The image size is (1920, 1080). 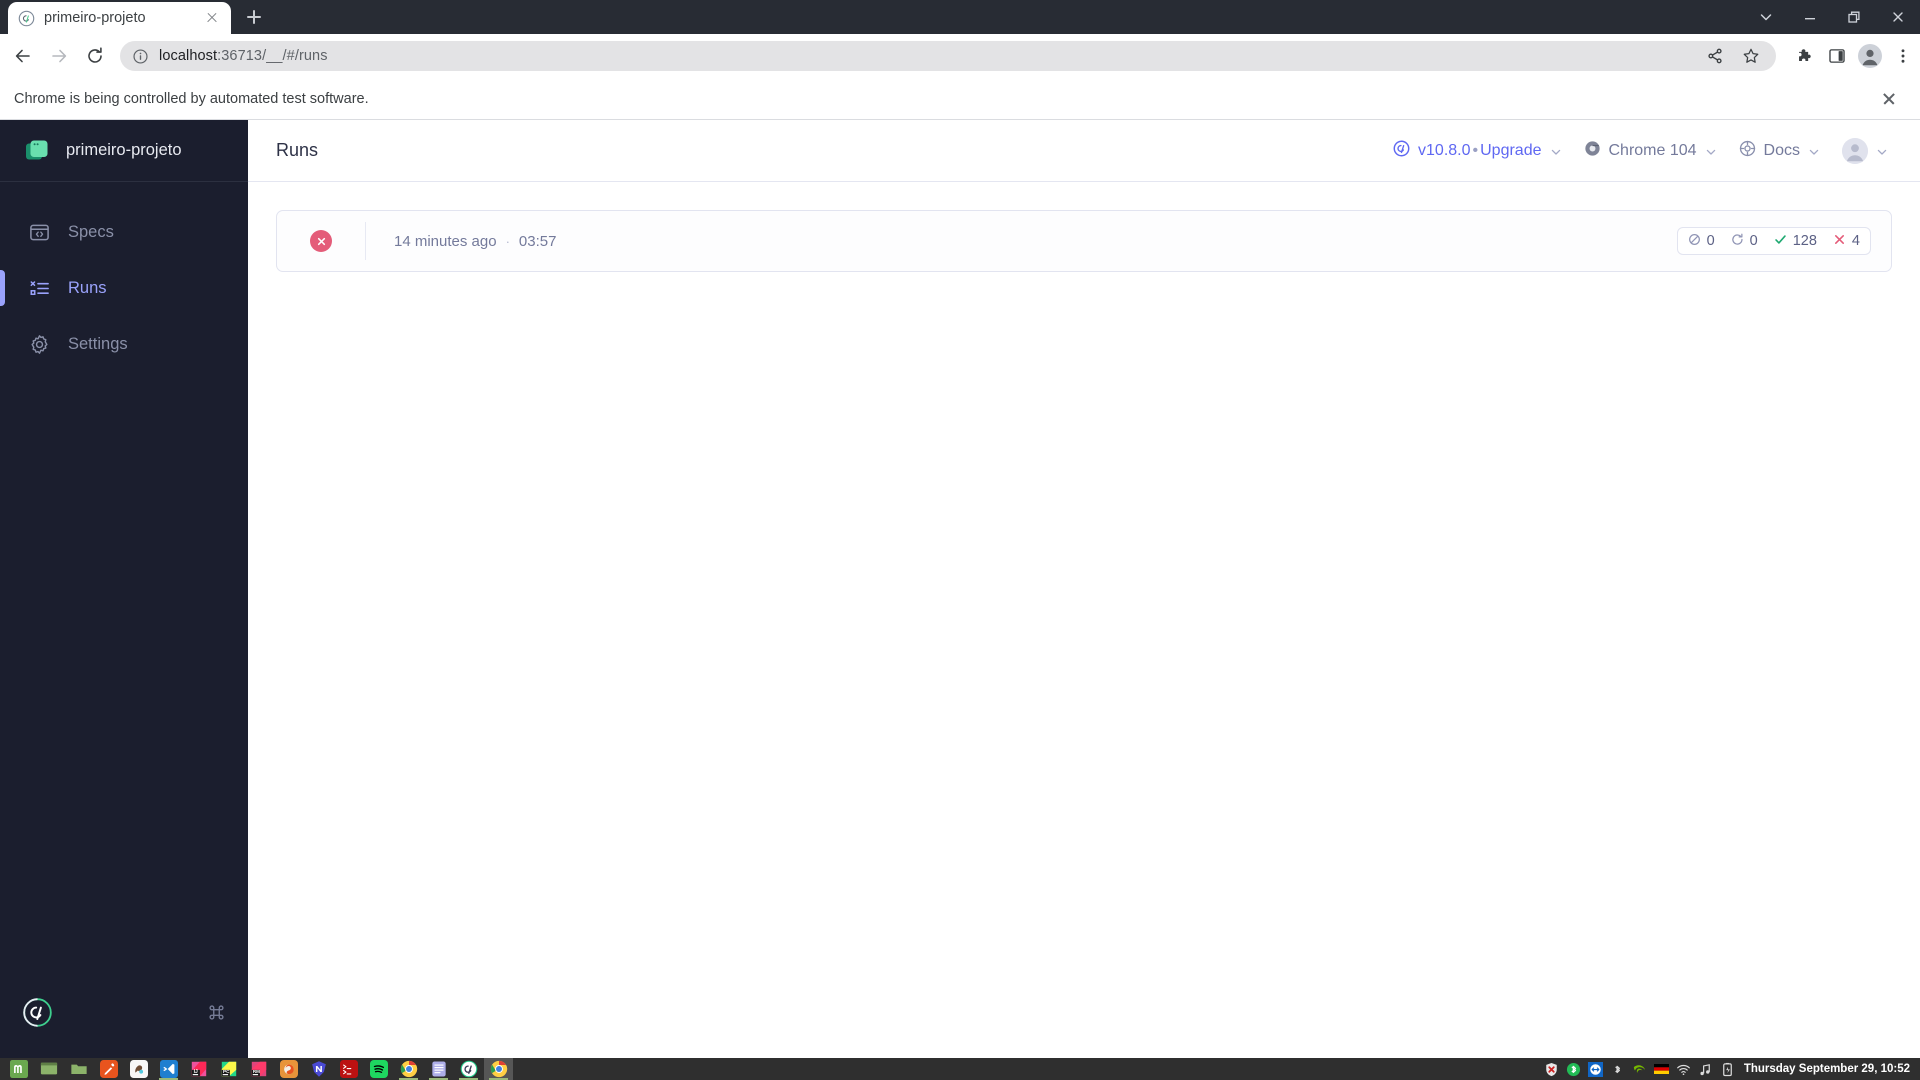 What do you see at coordinates (1084, 241) in the screenshot?
I see `run-row: 14 minutes ago · 03:57 0 0 128 4` at bounding box center [1084, 241].